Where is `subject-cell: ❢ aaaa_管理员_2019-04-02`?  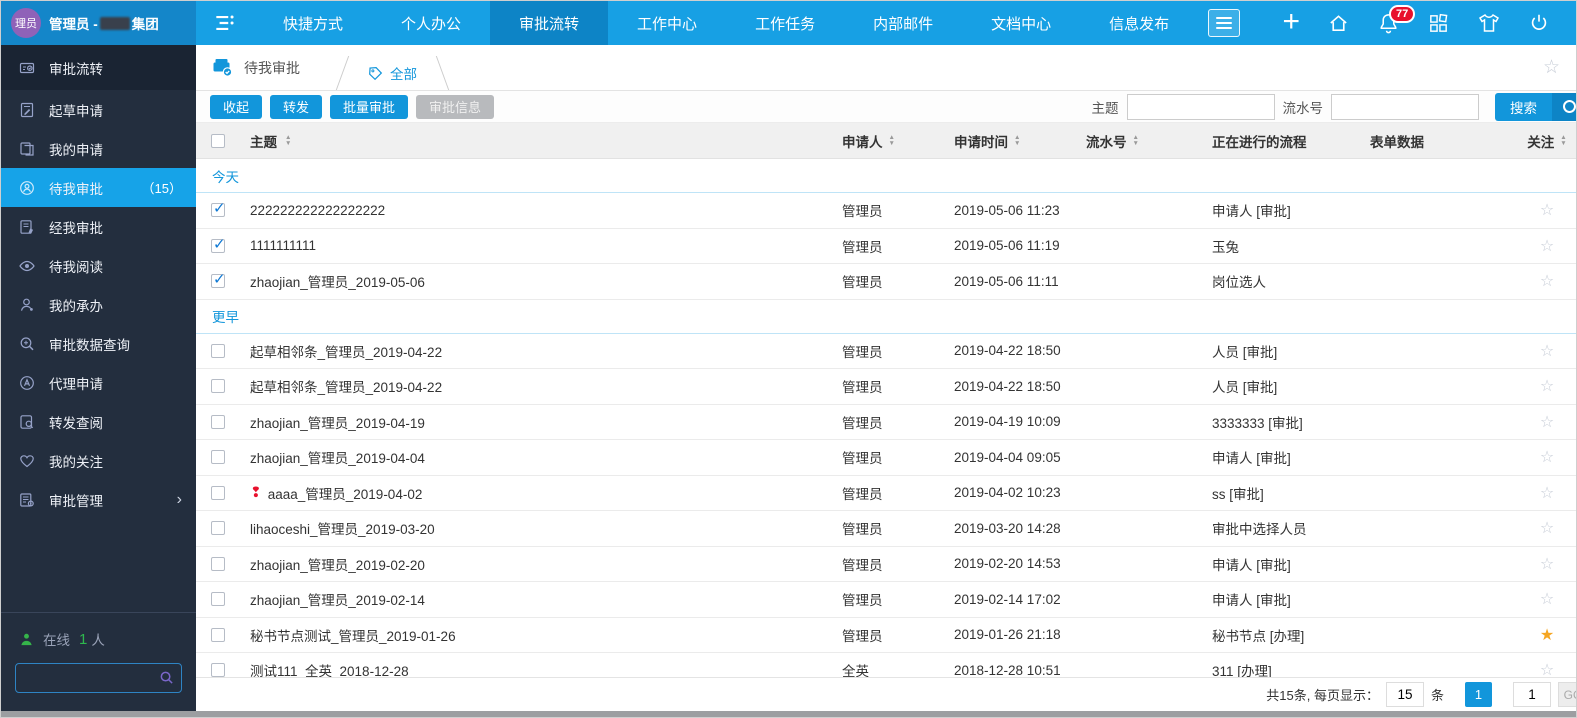 subject-cell: ❢ aaaa_管理员_2019-04-02 is located at coordinates (541, 493).